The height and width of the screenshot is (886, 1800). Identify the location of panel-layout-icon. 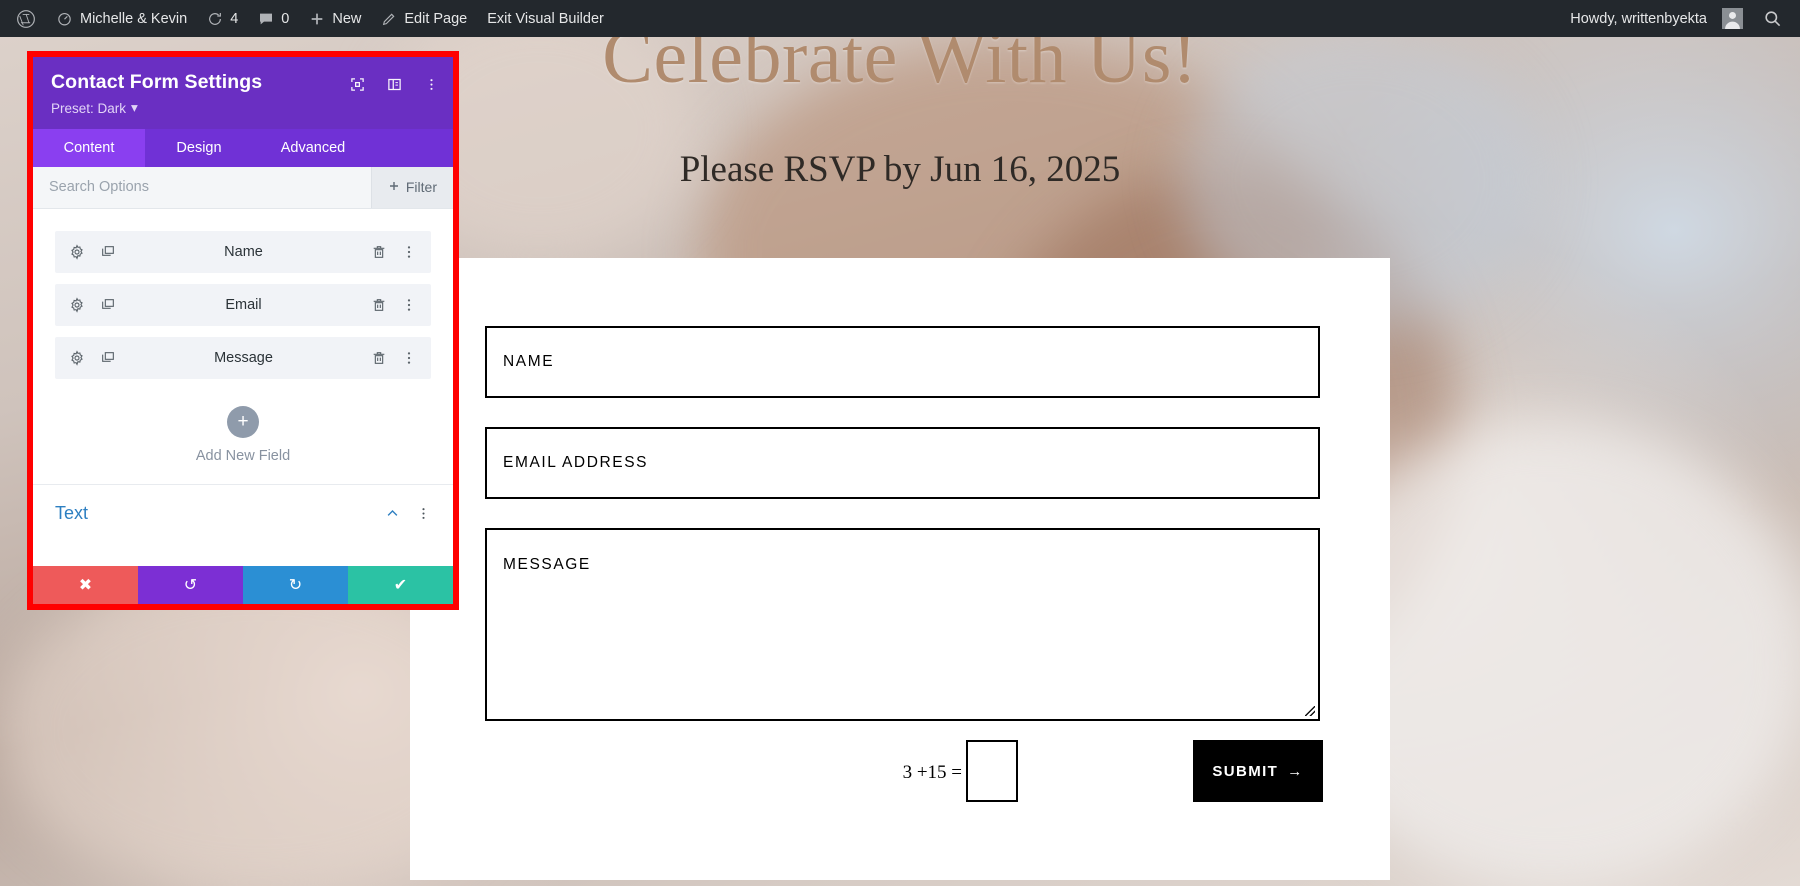
(394, 84).